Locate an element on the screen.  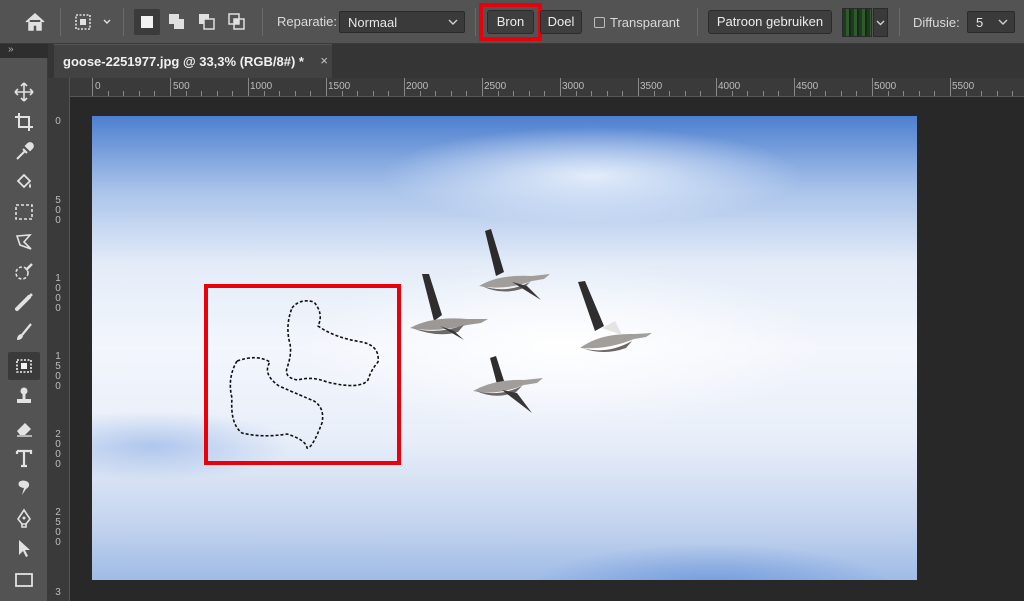
repair-label: Reparatie: is located at coordinates (307, 21).